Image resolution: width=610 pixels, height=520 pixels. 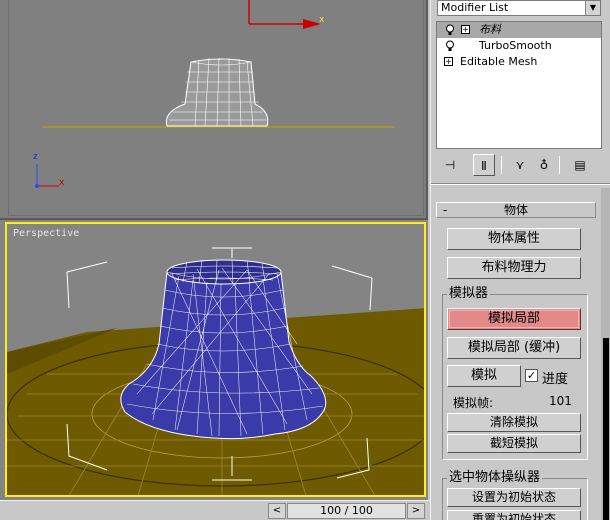 I want to click on axis-origin-icon, so click(x=37, y=186).